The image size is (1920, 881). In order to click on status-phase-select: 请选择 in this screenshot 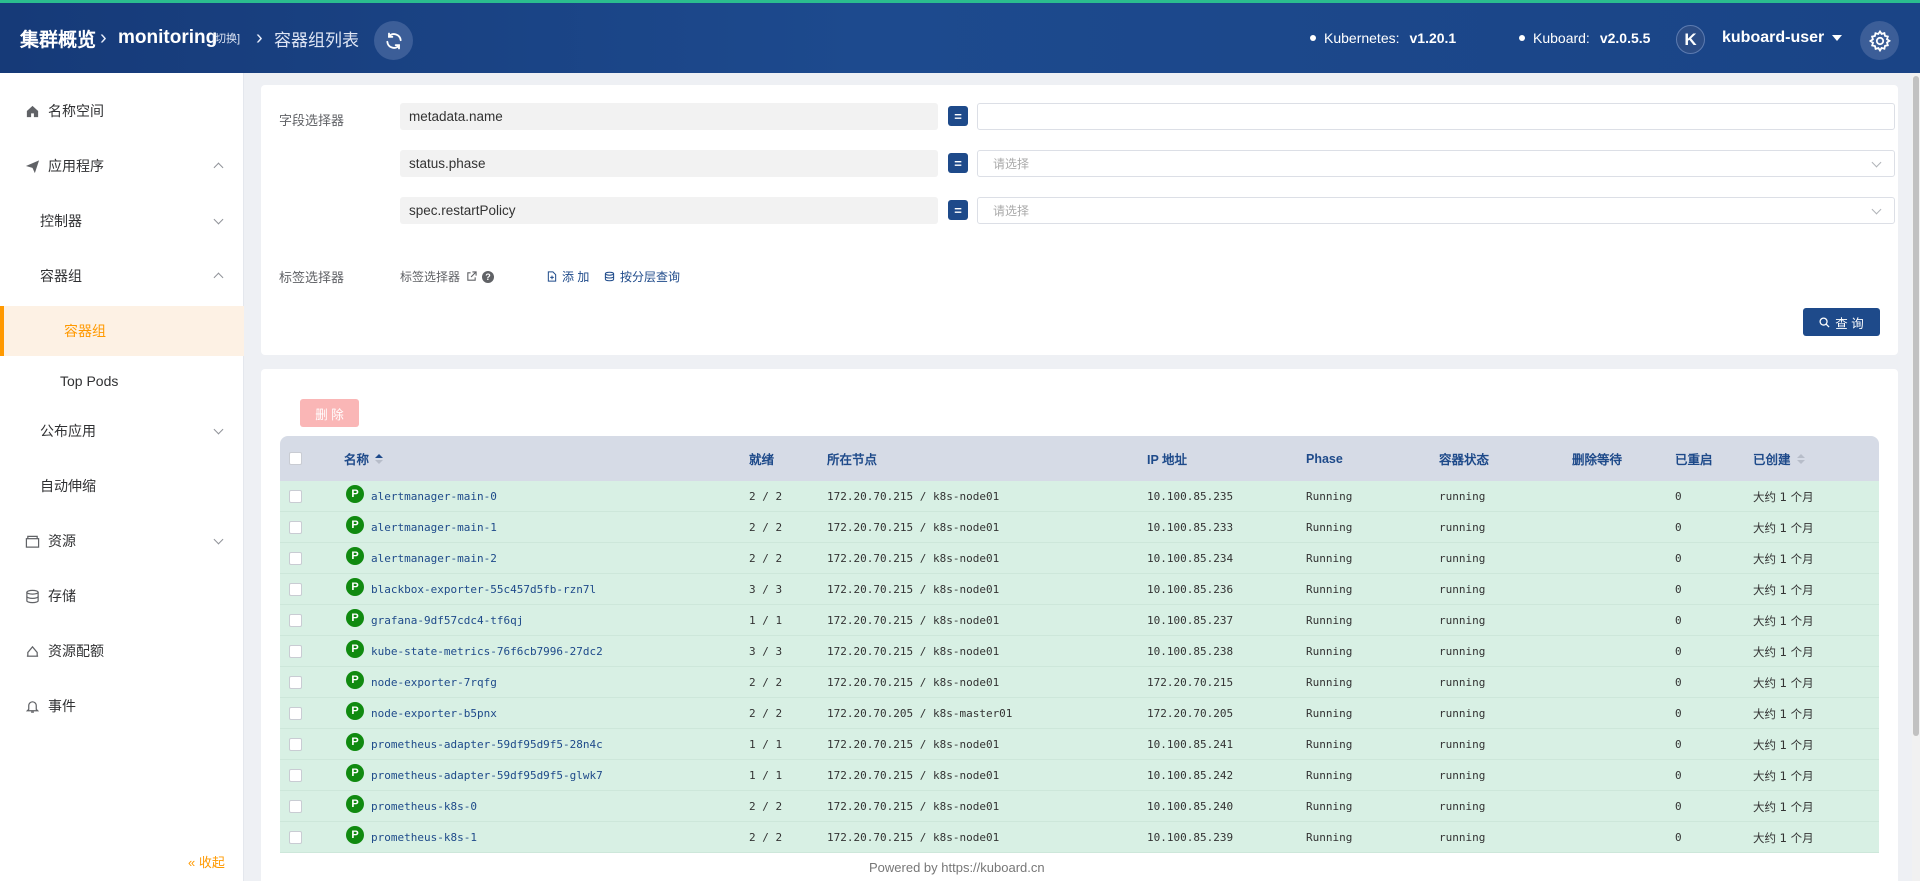, I will do `click(1436, 163)`.